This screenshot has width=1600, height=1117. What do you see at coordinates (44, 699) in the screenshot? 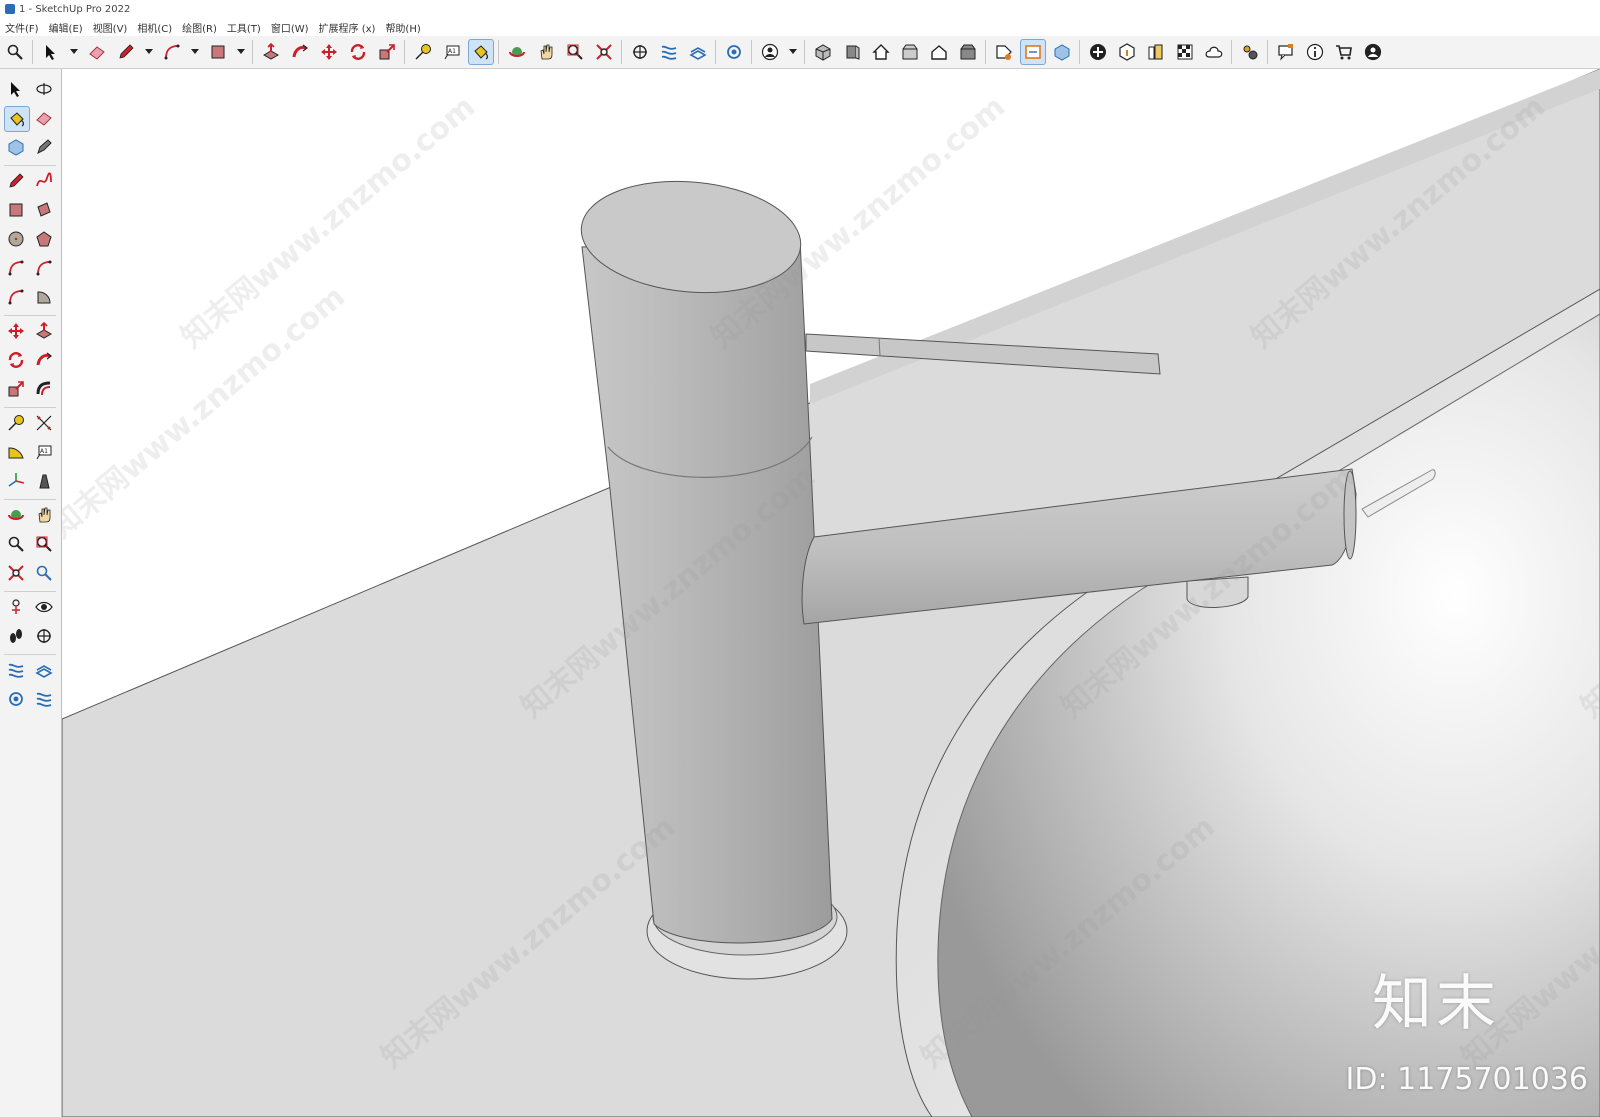
I see `section-toggle-tool` at bounding box center [44, 699].